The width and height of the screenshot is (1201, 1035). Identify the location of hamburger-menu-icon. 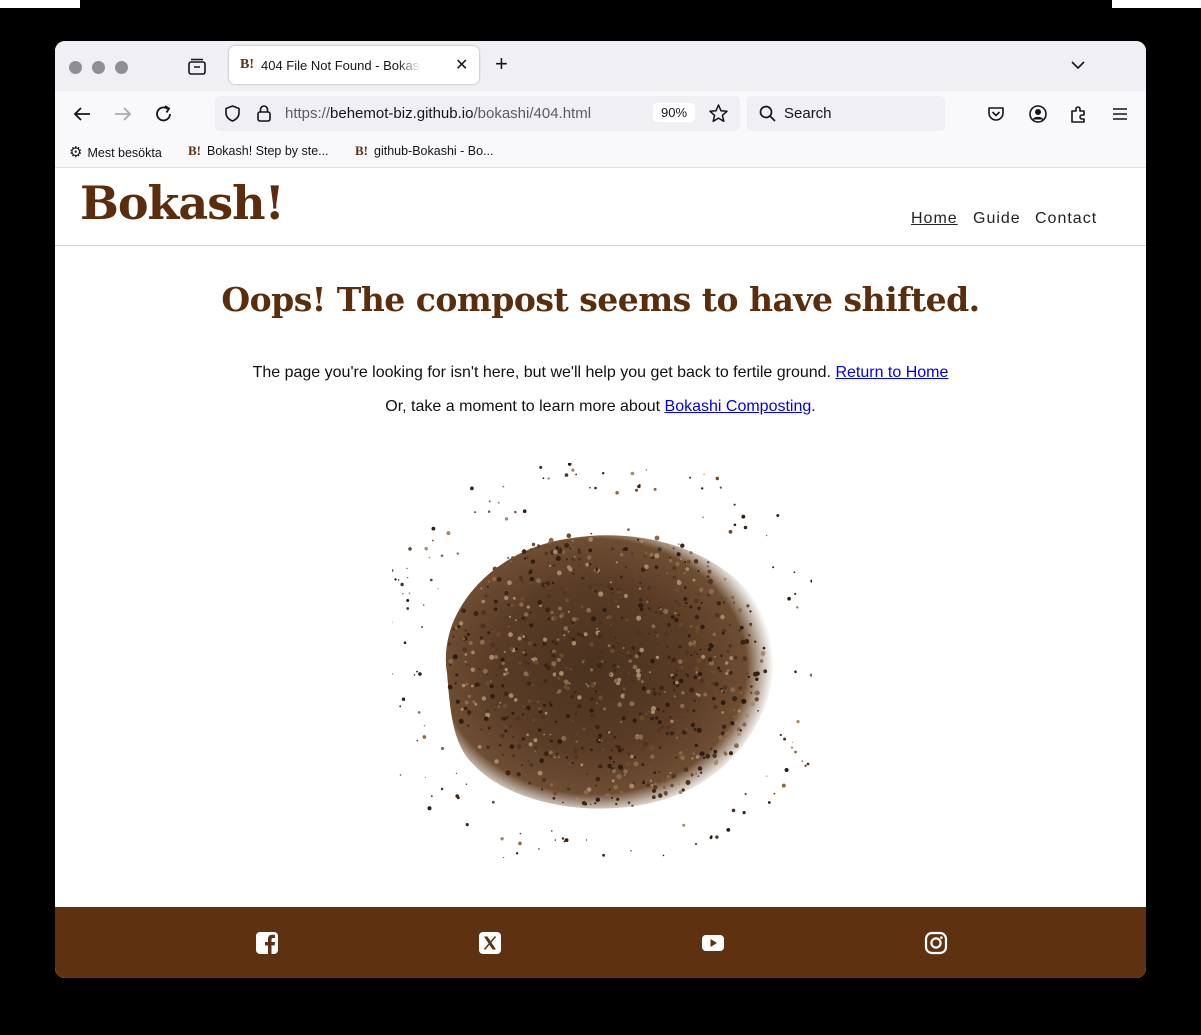
(1120, 114).